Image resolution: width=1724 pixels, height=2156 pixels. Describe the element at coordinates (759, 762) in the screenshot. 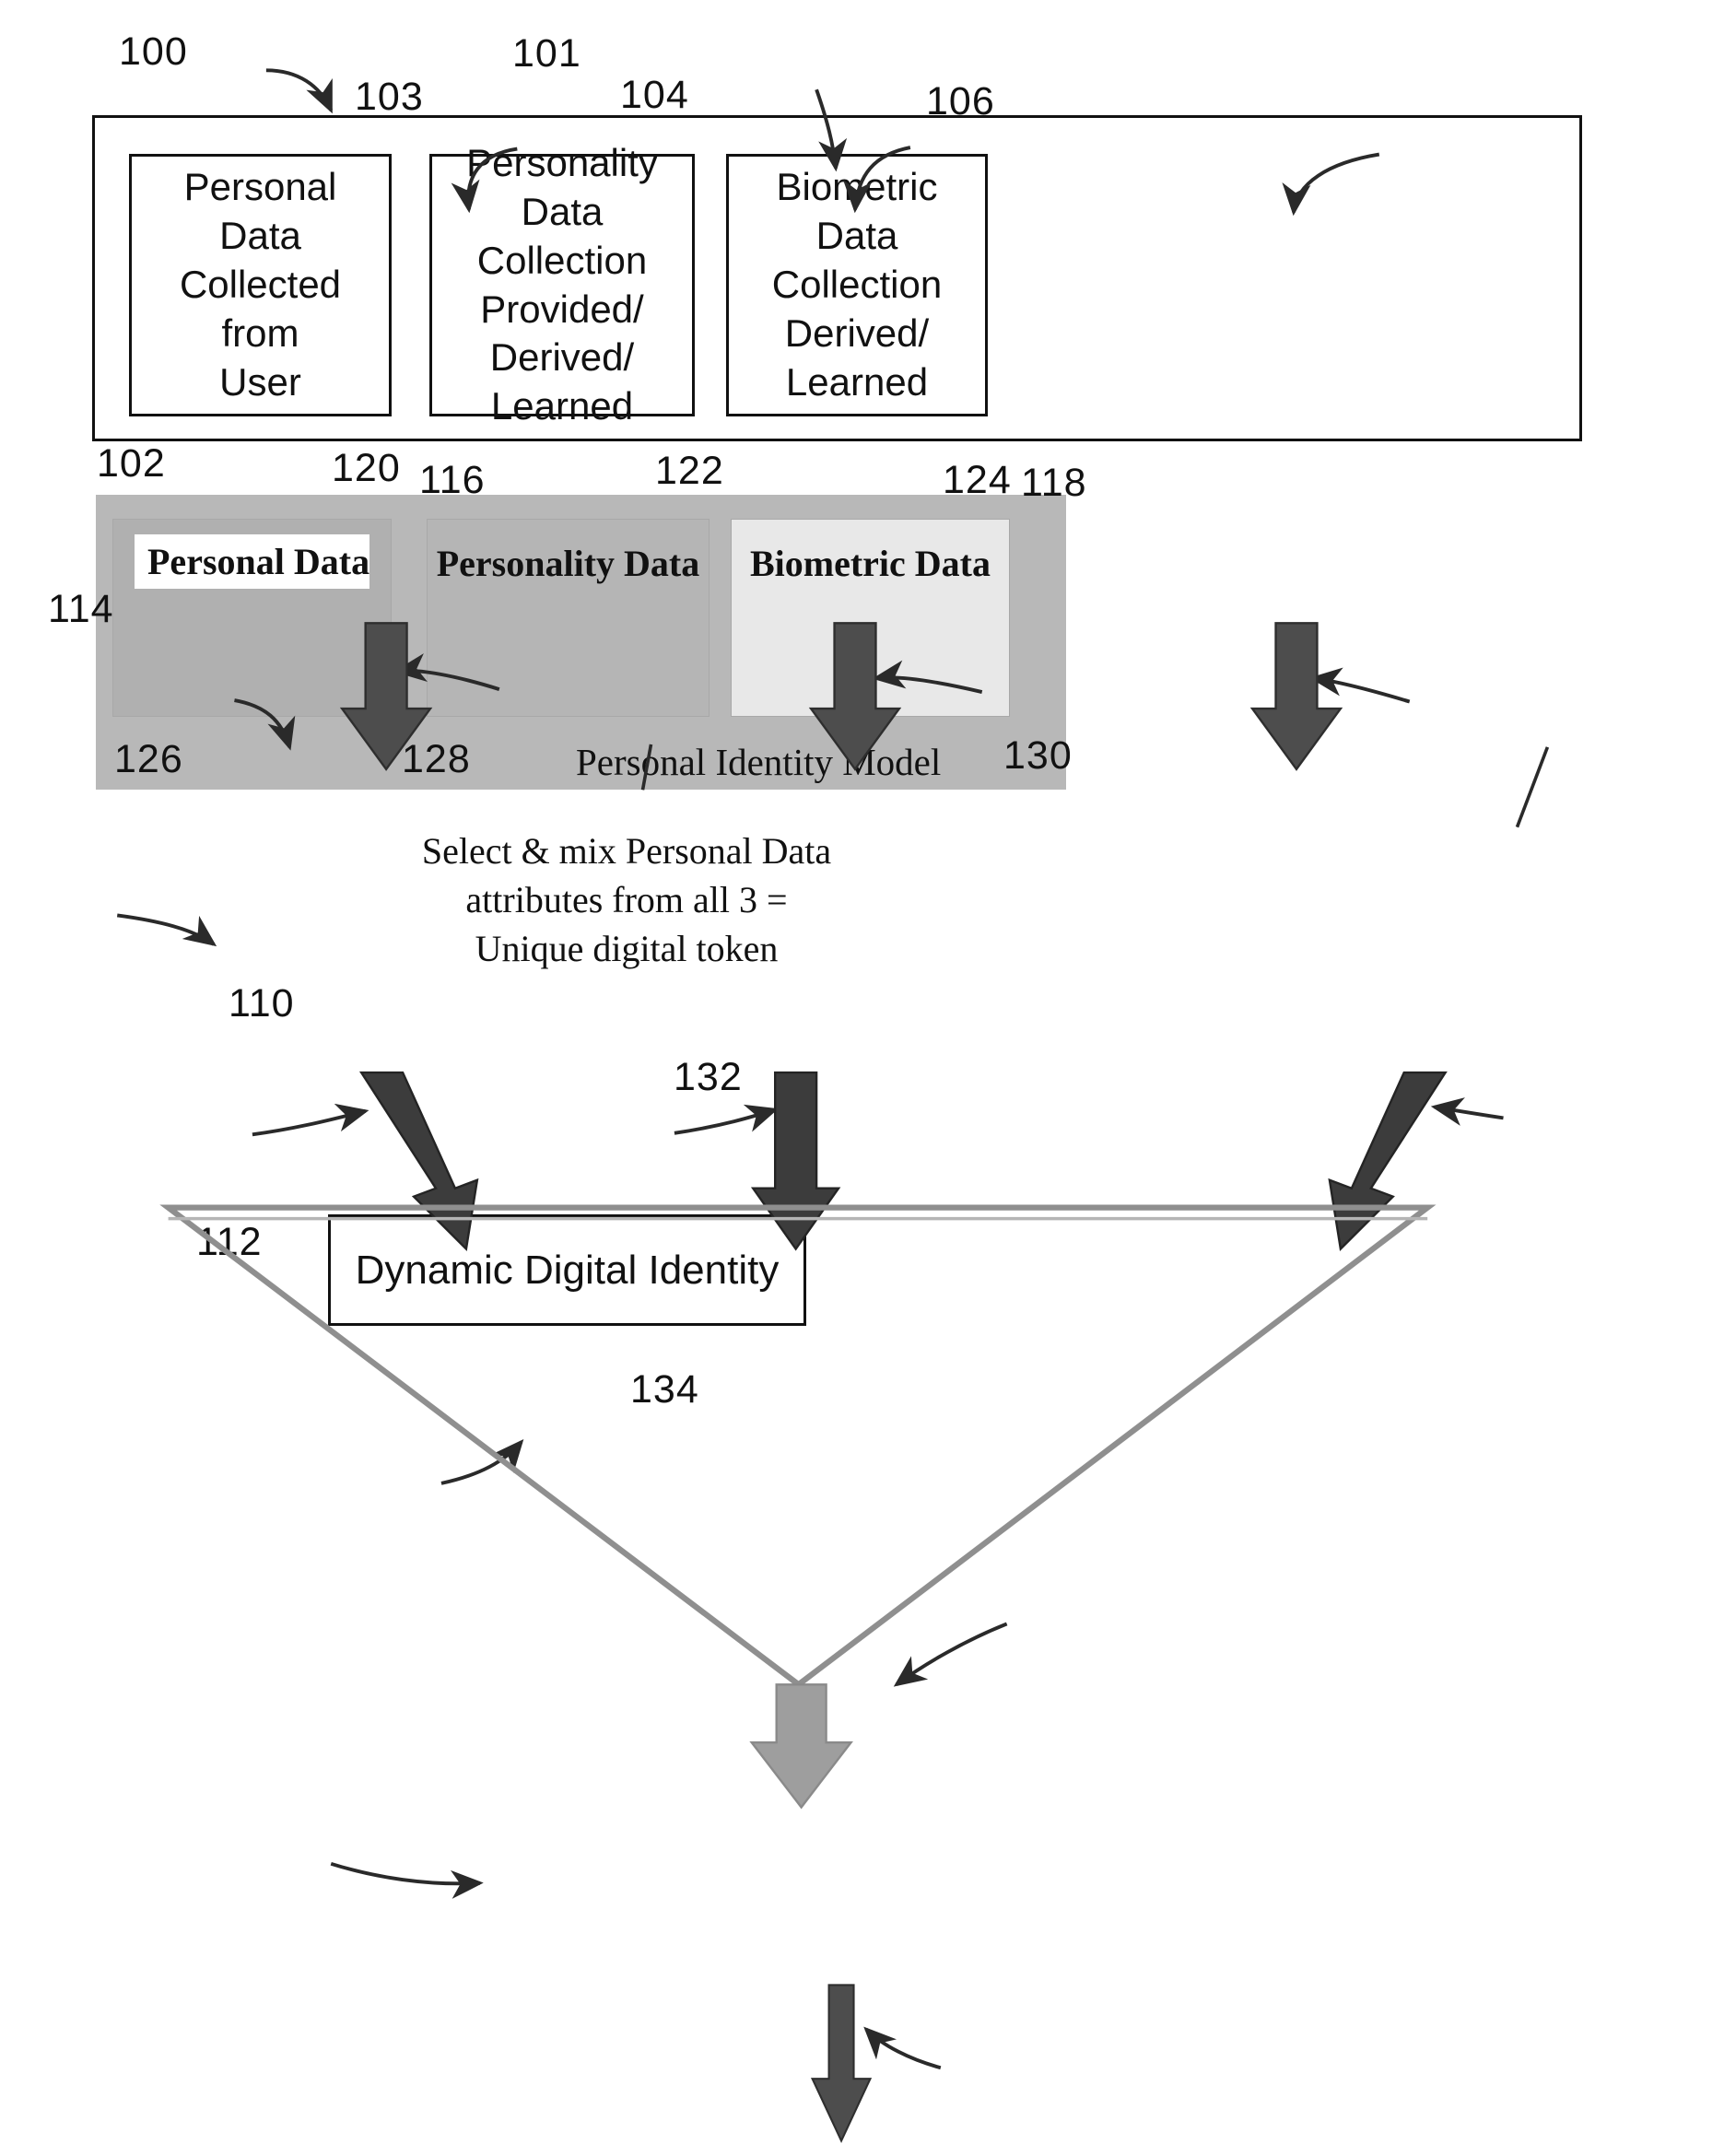

I see `personal-identity-model-title: Personal Identity Model` at that location.